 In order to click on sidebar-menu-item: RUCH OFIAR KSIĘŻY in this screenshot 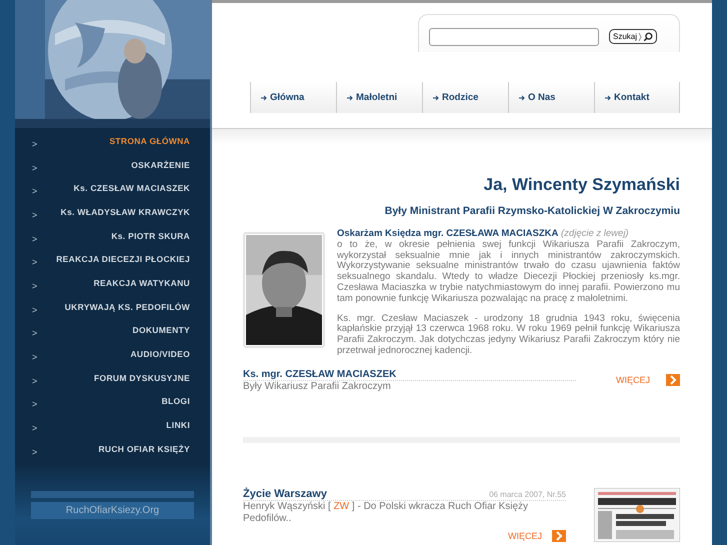, I will do `click(144, 449)`.